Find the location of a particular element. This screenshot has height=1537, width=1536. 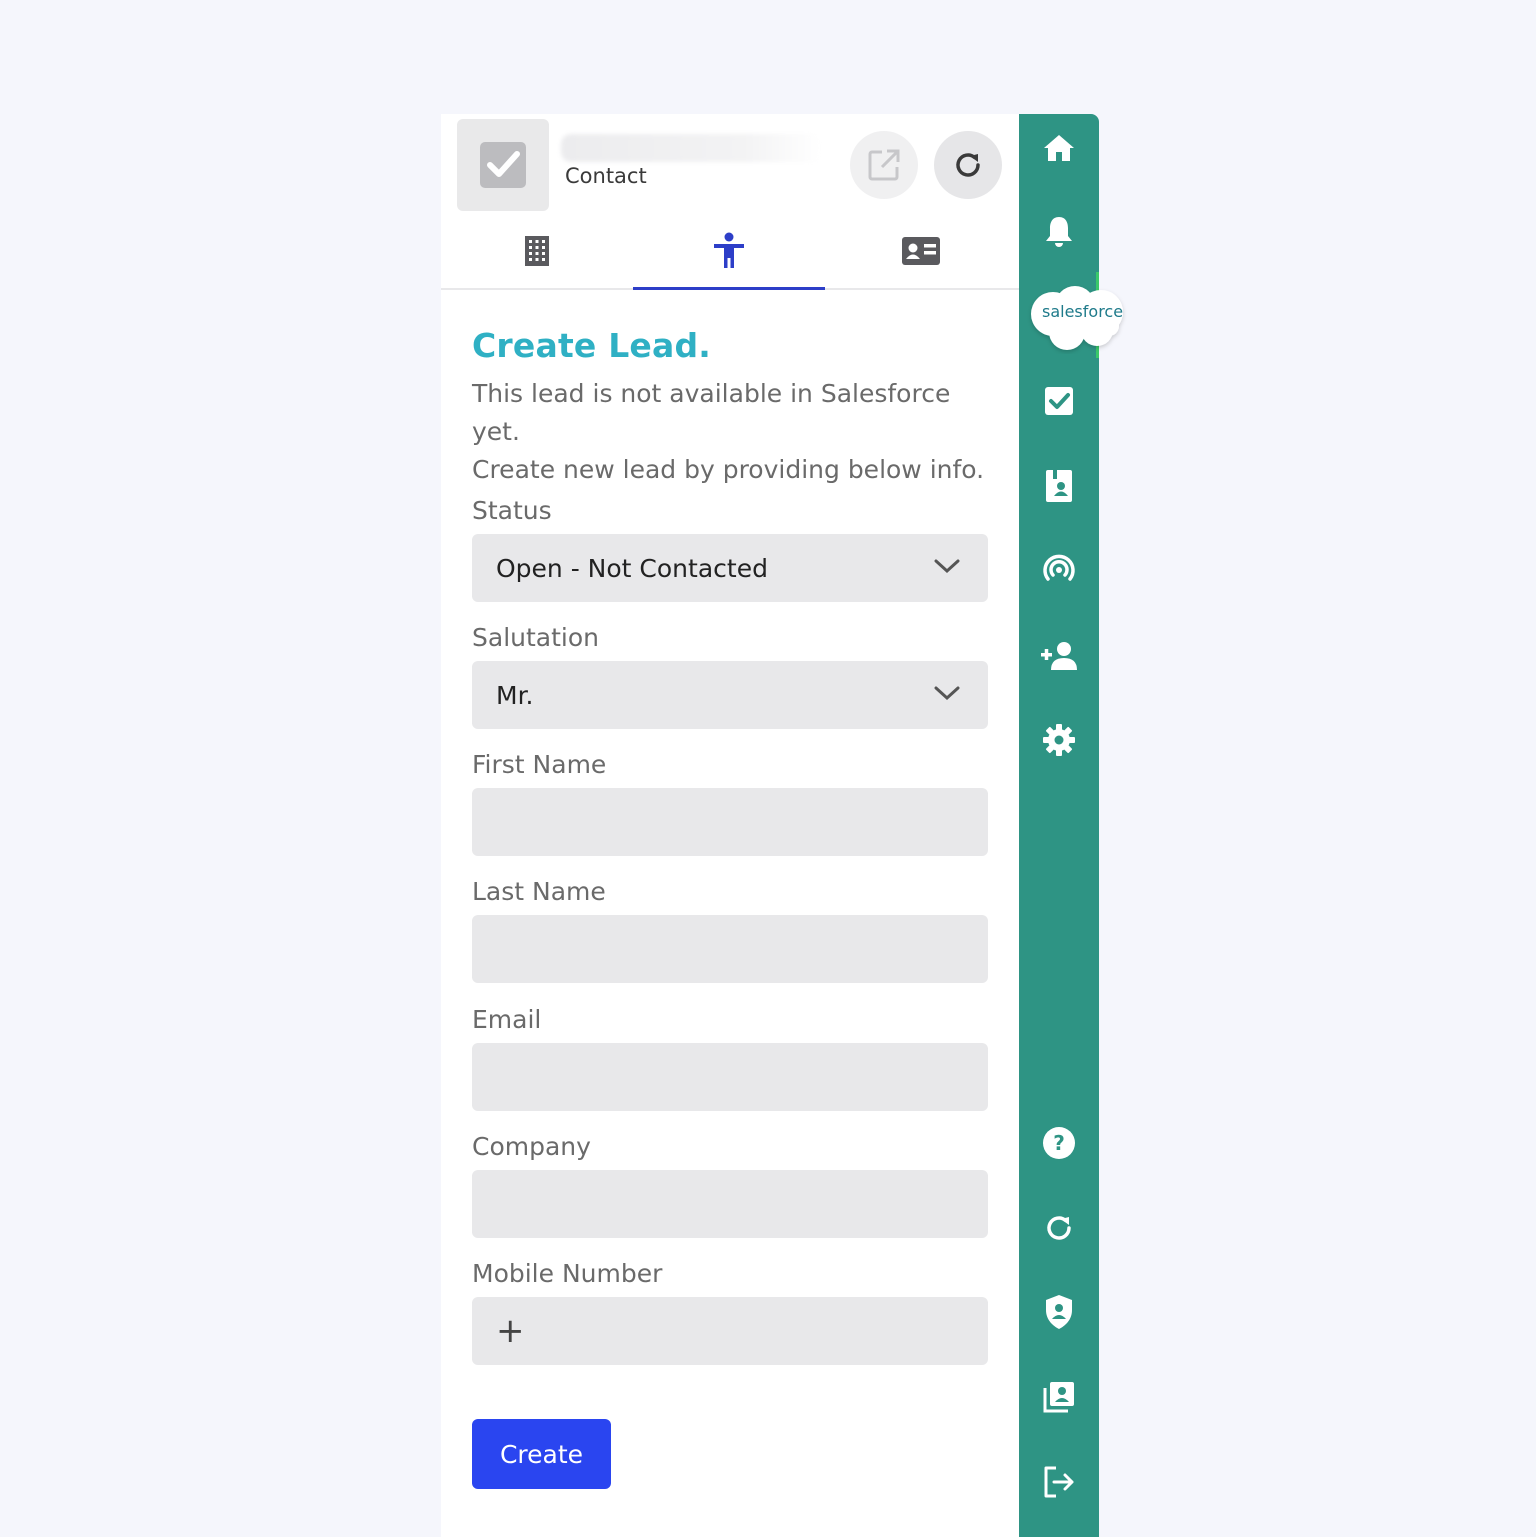

add-user-icon is located at coordinates (1059, 656).